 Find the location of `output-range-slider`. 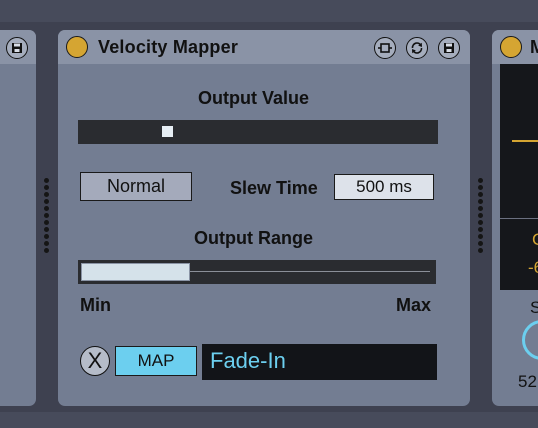

output-range-slider is located at coordinates (257, 272).